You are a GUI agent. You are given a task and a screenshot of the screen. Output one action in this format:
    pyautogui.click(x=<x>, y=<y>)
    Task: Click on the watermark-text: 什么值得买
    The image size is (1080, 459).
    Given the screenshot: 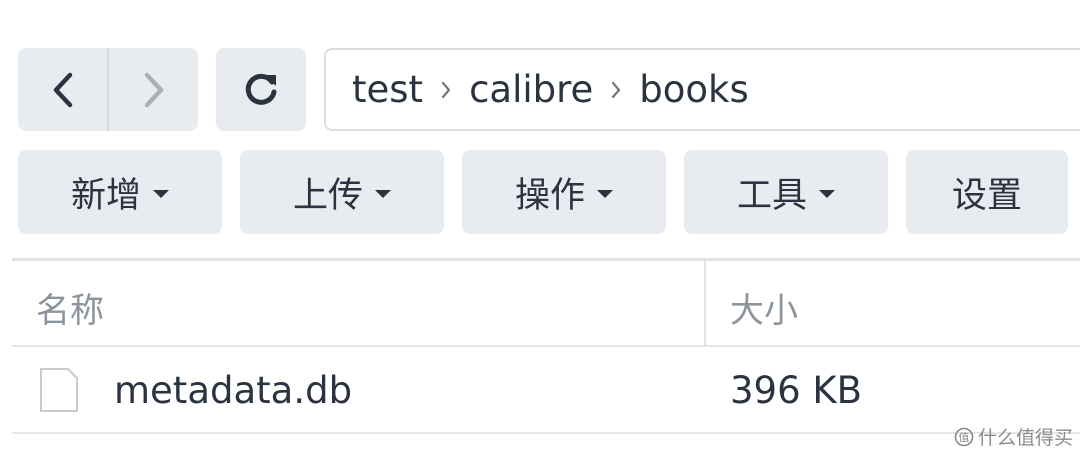 What is the action you would take?
    pyautogui.click(x=1026, y=438)
    